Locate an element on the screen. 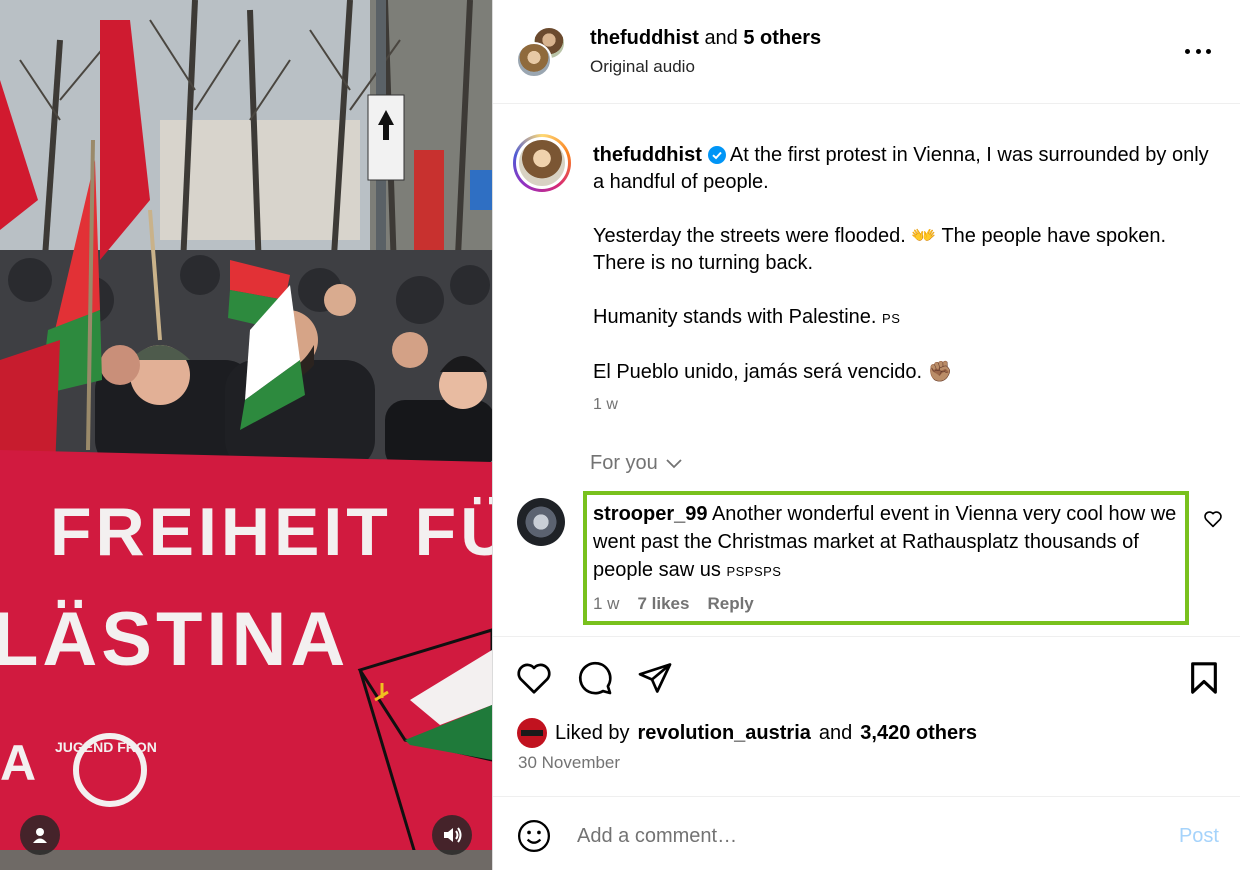  author-link: thefuddhist is located at coordinates (644, 38).